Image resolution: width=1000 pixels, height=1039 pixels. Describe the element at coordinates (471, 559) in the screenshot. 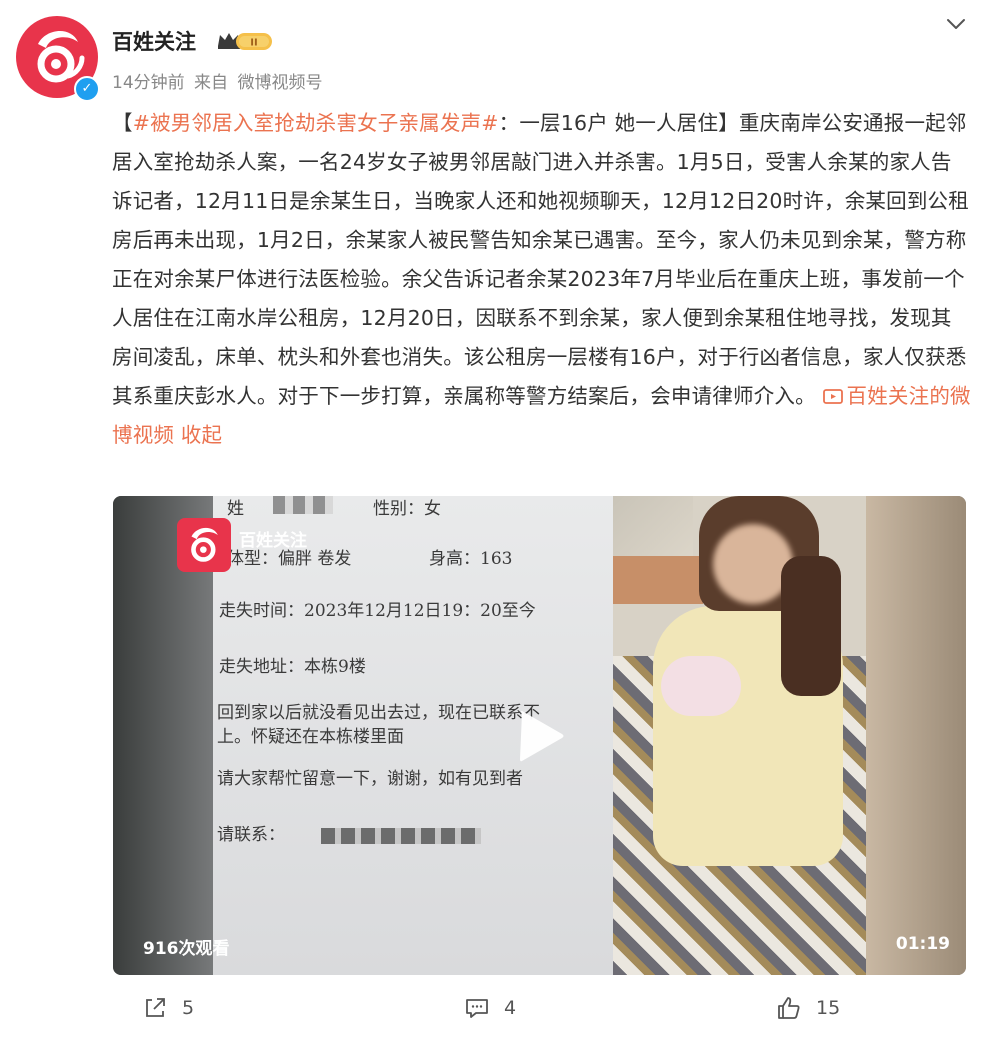

I see `doc-line: 身高：163` at that location.